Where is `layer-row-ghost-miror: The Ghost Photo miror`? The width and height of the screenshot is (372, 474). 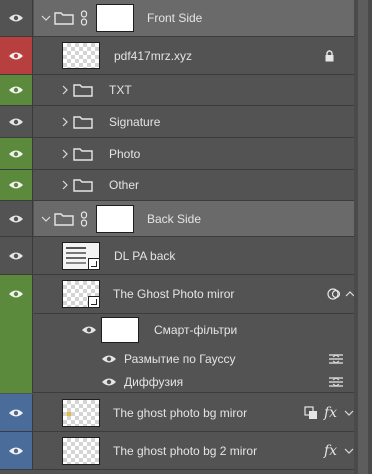 layer-row-ghost-miror: The Ghost Photo miror is located at coordinates (194, 294).